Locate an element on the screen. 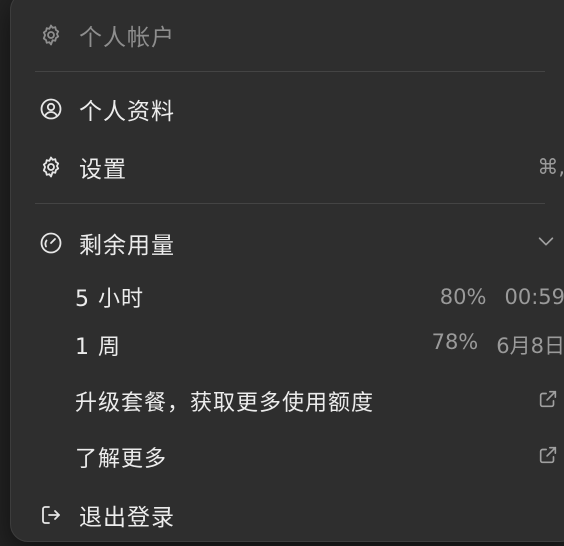 Image resolution: width=564 pixels, height=546 pixels. usage-percent: 80% is located at coordinates (463, 297).